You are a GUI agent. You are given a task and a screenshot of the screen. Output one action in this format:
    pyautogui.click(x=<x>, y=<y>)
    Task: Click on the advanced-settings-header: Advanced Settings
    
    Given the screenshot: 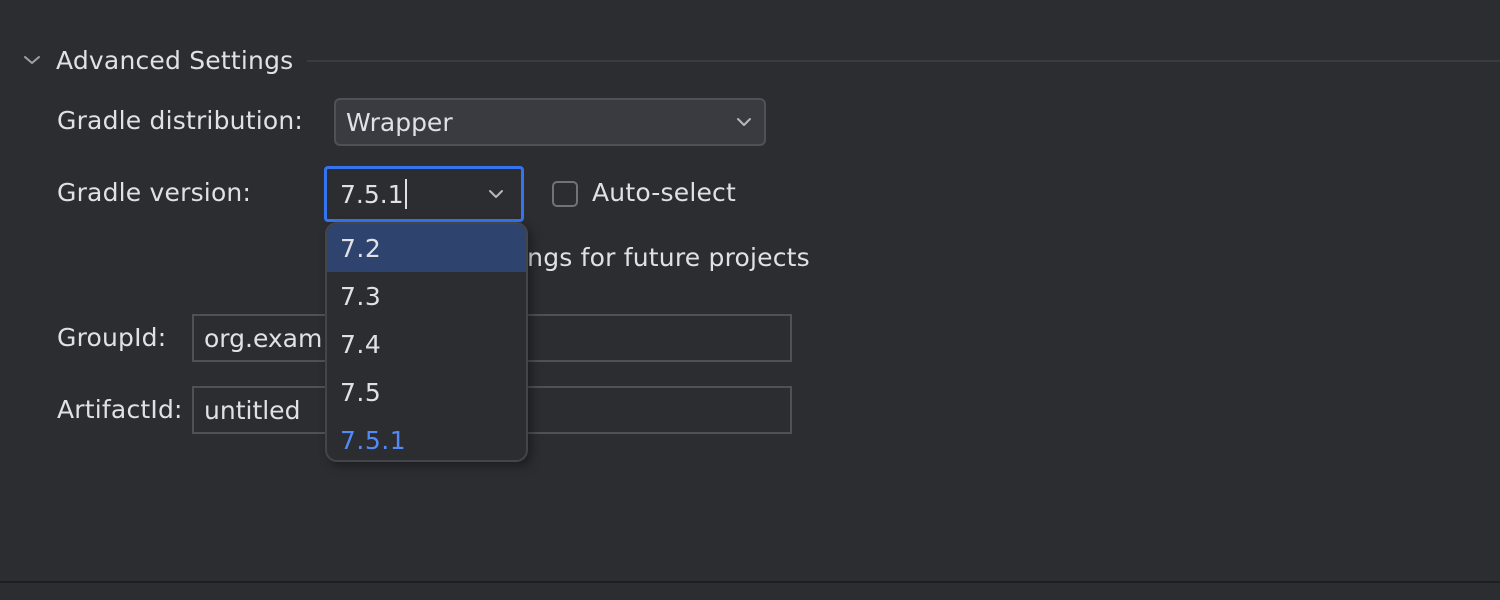 What is the action you would take?
    pyautogui.click(x=760, y=60)
    